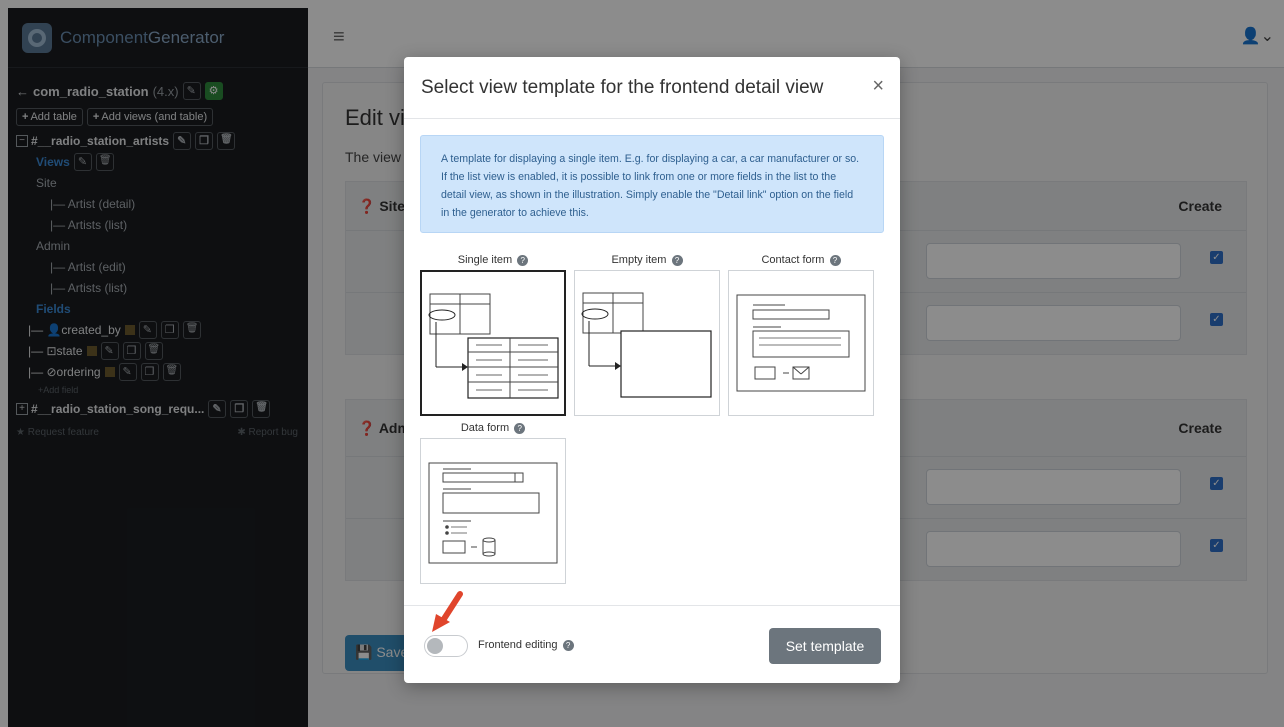 The height and width of the screenshot is (727, 1284). What do you see at coordinates (493, 346) in the screenshot?
I see `single-item-illustration` at bounding box center [493, 346].